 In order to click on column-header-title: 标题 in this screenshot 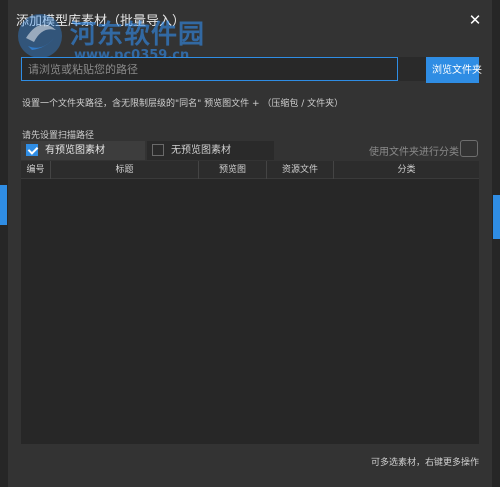, I will do `click(125, 170)`.